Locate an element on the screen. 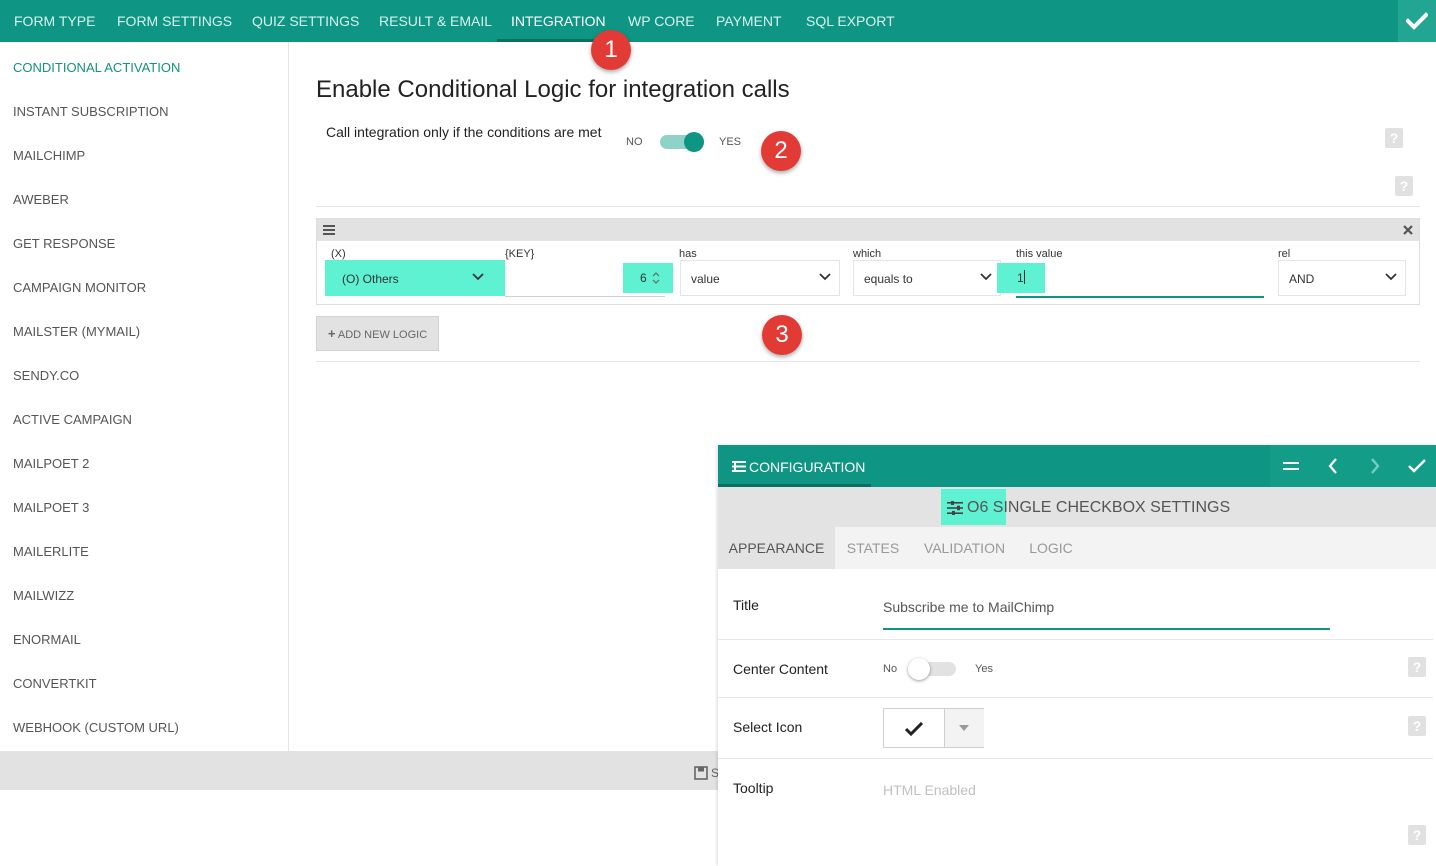  field-select-value: (O) Others is located at coordinates (370, 279).